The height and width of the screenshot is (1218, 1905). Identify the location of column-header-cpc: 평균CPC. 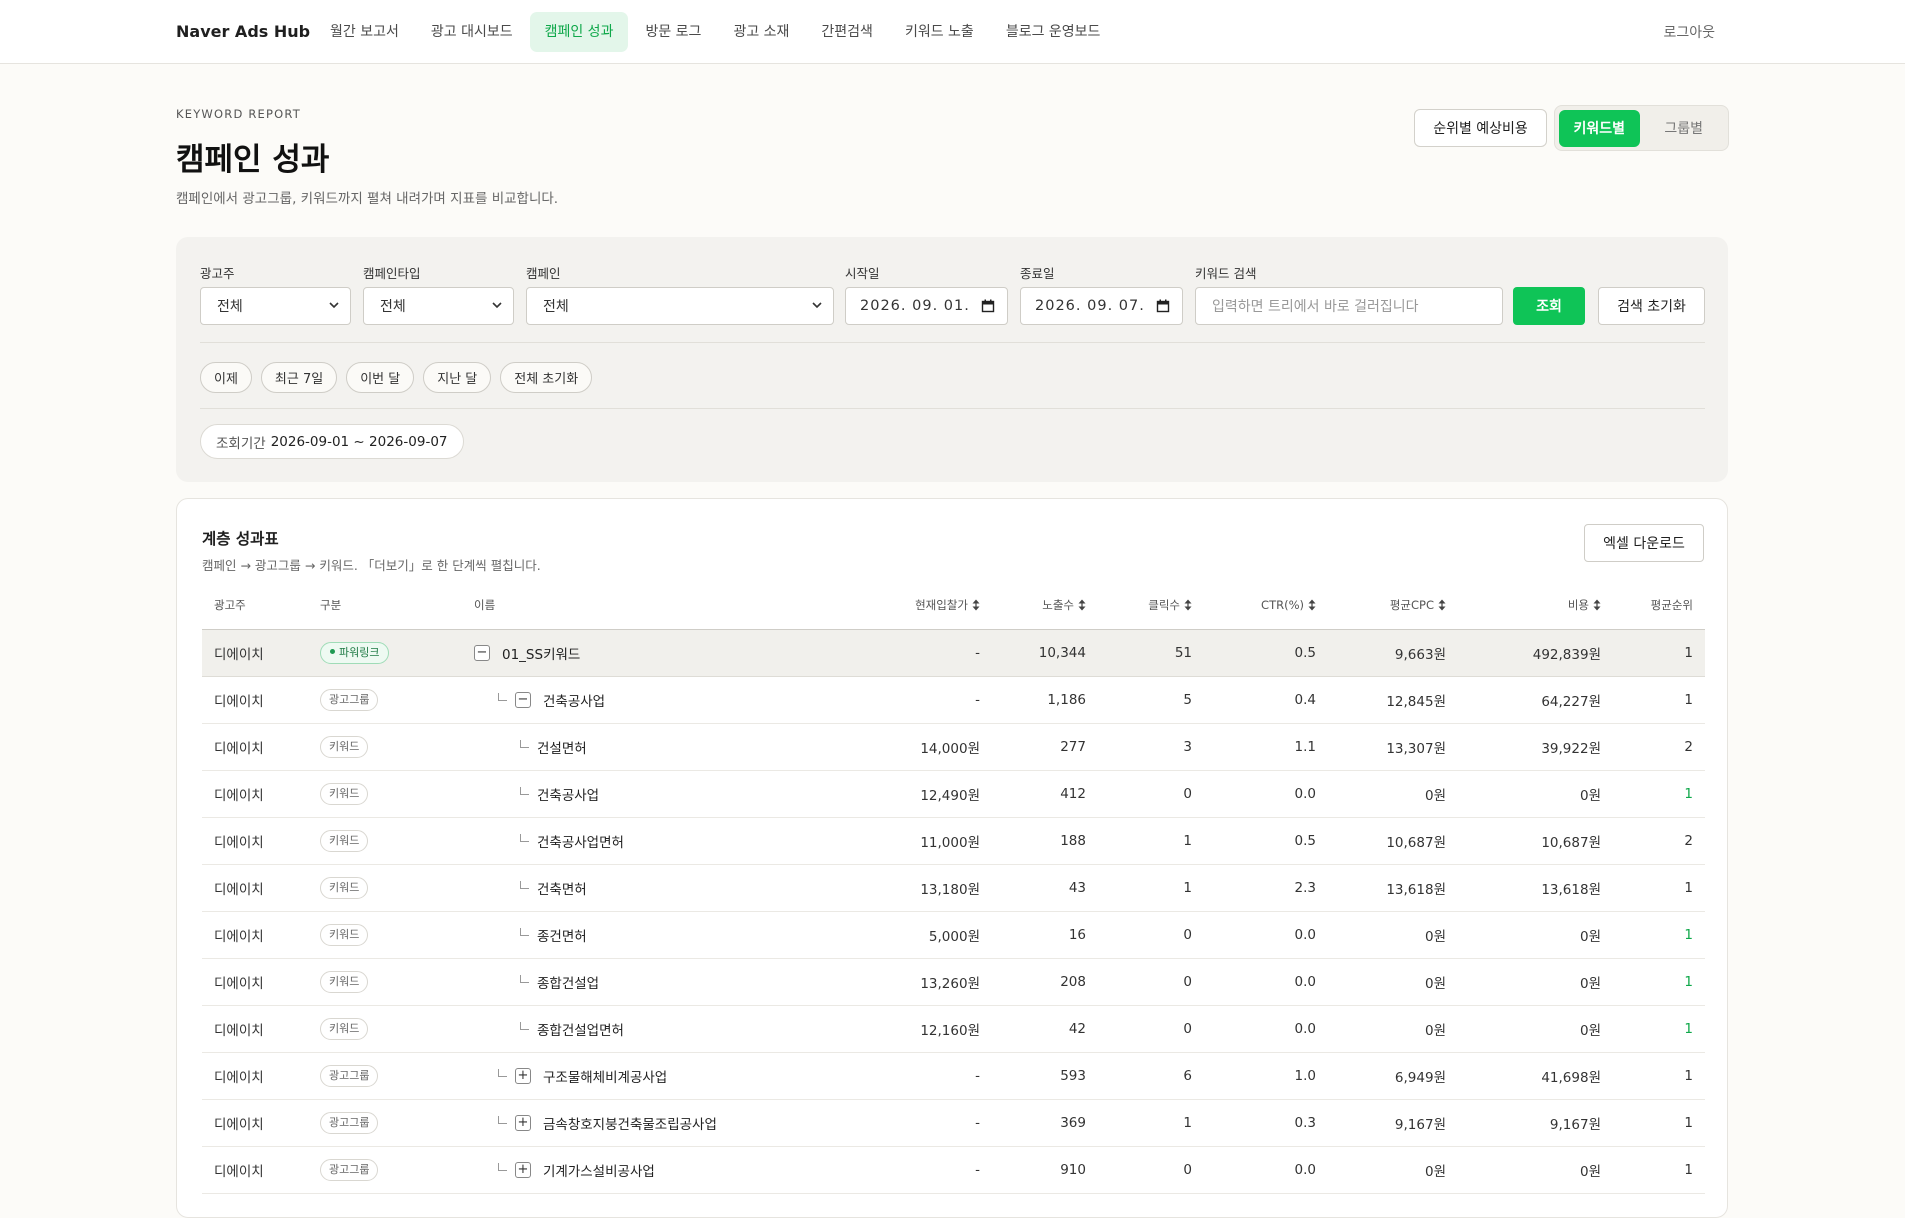
(1393, 605).